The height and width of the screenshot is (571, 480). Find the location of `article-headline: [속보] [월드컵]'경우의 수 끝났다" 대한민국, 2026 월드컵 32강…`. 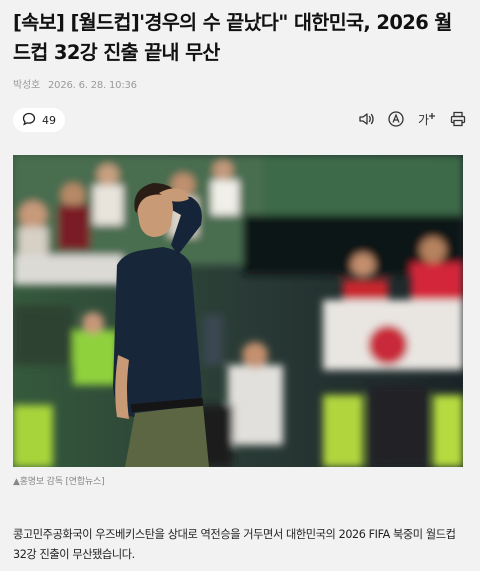

article-headline: [속보] [월드컵]'경우의 수 끝났다" 대한민국, 2026 월드컵 32강… is located at coordinates (232, 37).